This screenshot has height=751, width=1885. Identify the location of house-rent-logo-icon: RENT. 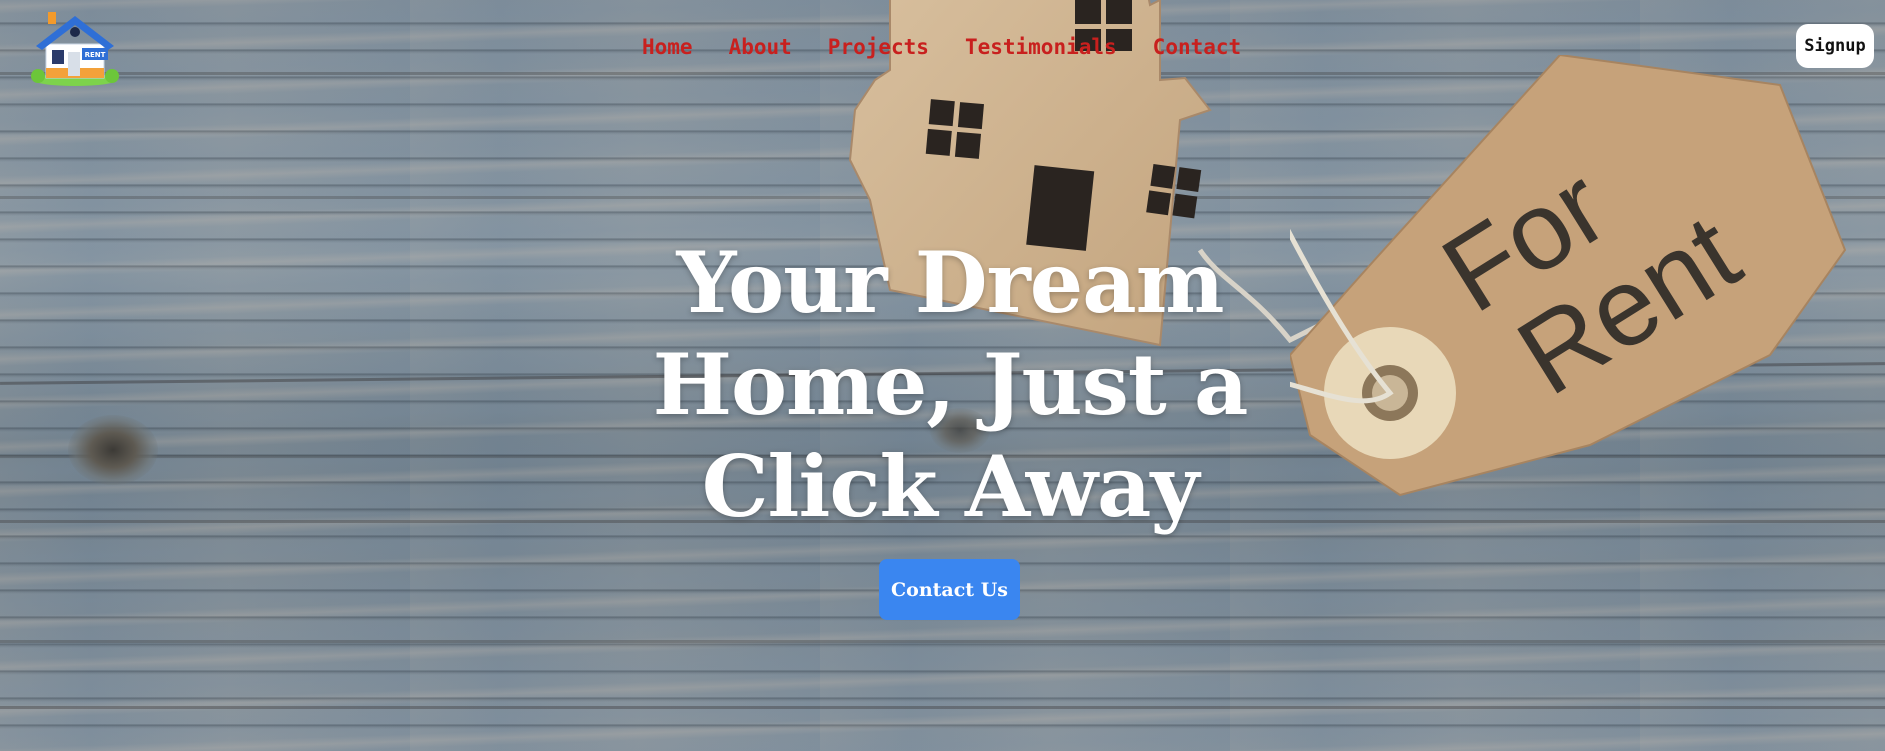
(75, 48).